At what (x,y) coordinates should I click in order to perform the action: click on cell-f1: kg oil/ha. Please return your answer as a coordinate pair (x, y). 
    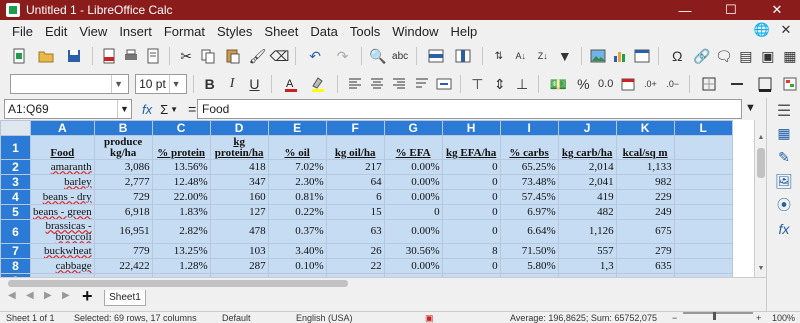
    Looking at the image, I should click on (355, 147).